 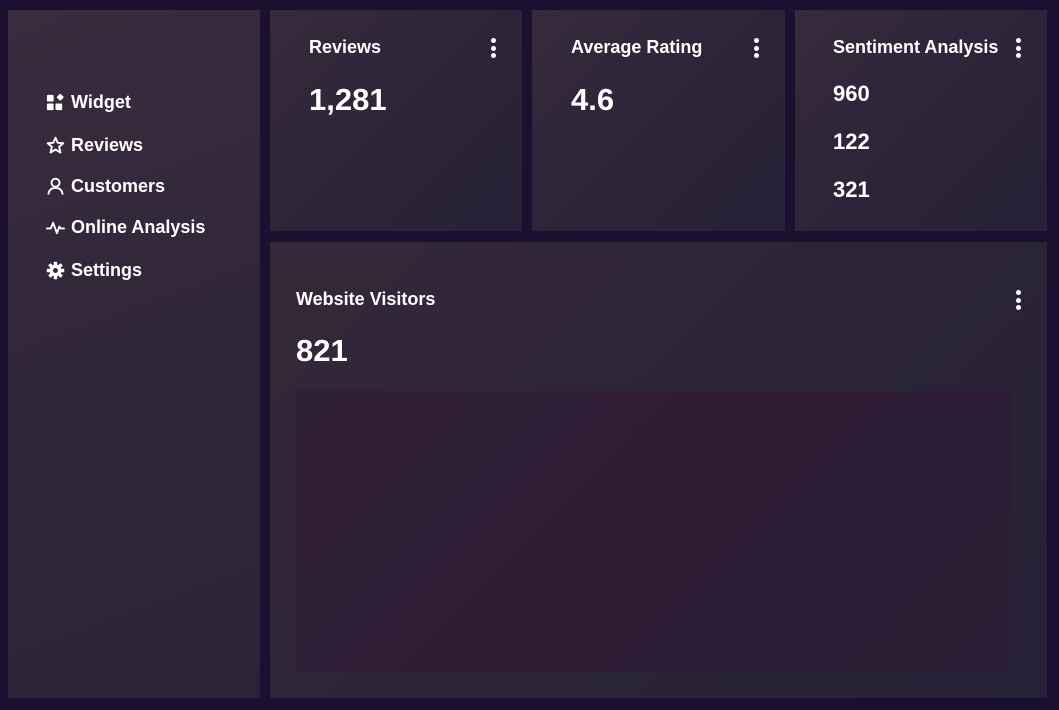 What do you see at coordinates (118, 185) in the screenshot?
I see `sidebar-item-label: Customers` at bounding box center [118, 185].